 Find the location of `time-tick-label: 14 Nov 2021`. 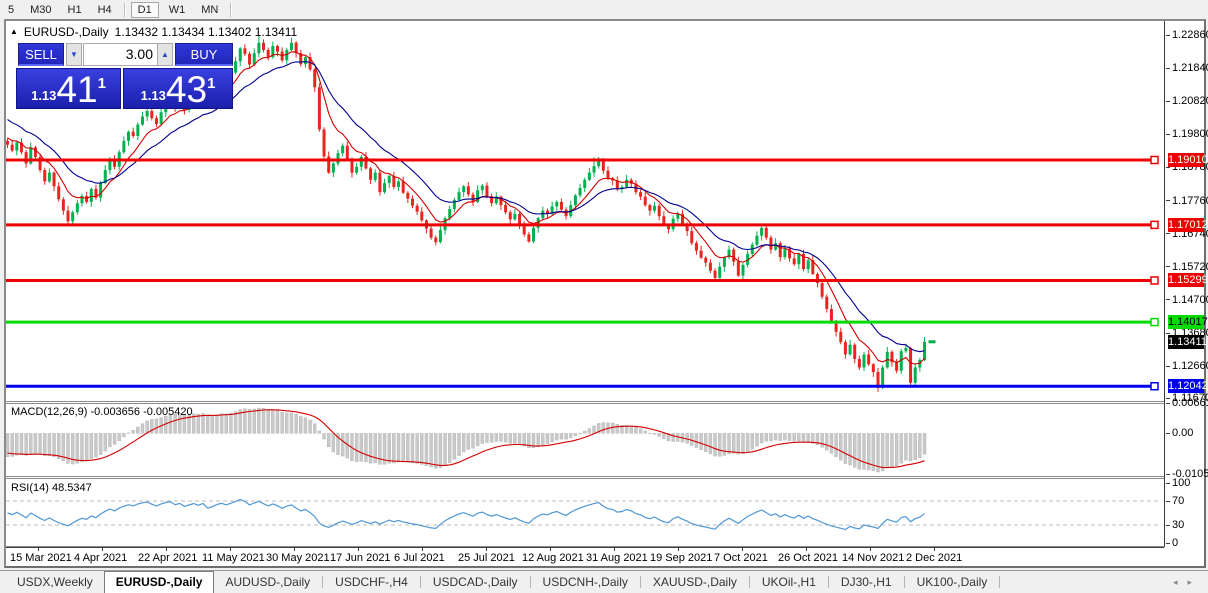

time-tick-label: 14 Nov 2021 is located at coordinates (873, 558).